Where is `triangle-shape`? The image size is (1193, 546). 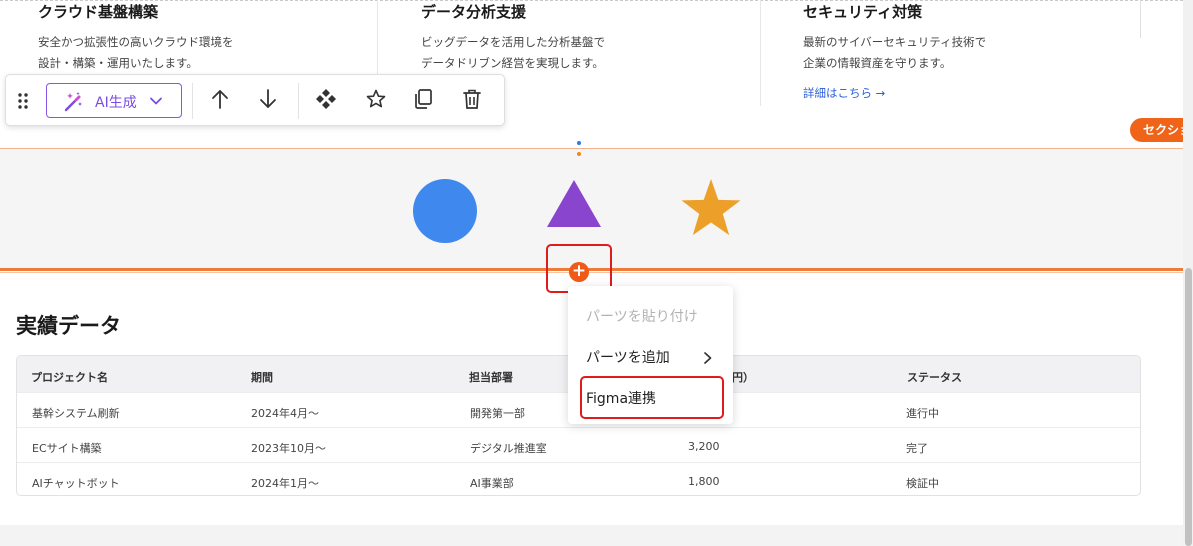
triangle-shape is located at coordinates (574, 203).